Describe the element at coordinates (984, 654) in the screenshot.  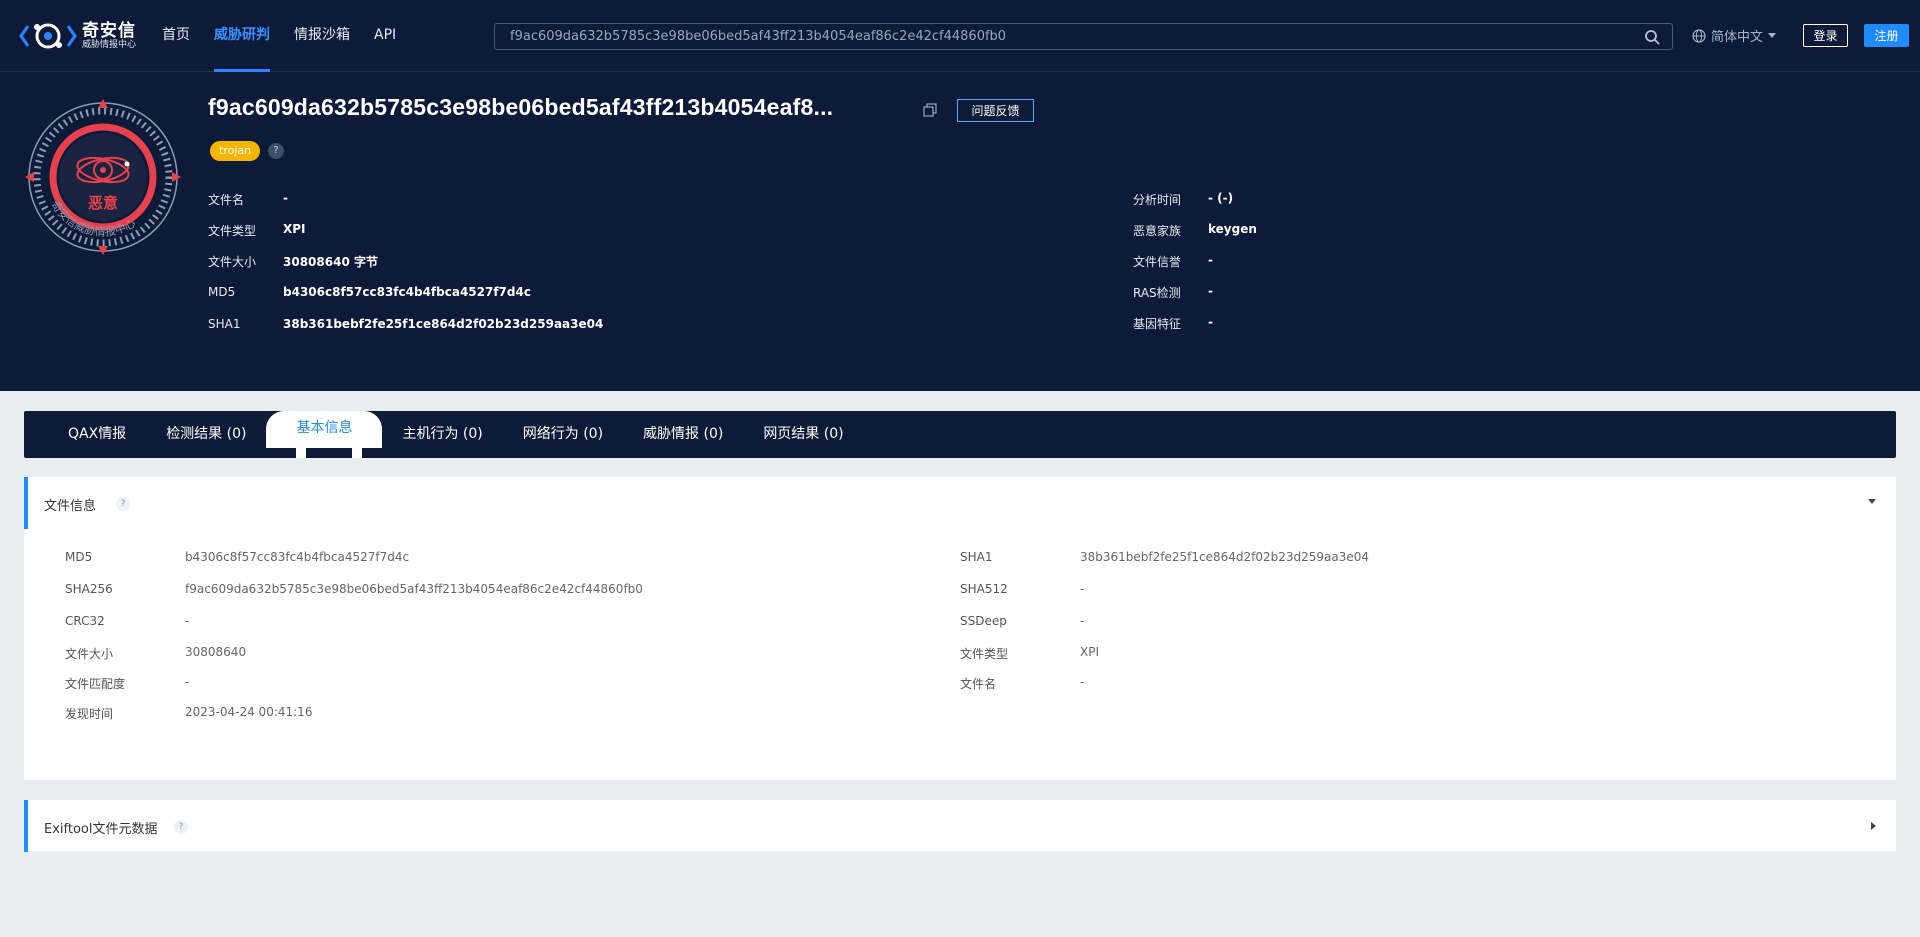
I see `info-label: 文件类型` at that location.